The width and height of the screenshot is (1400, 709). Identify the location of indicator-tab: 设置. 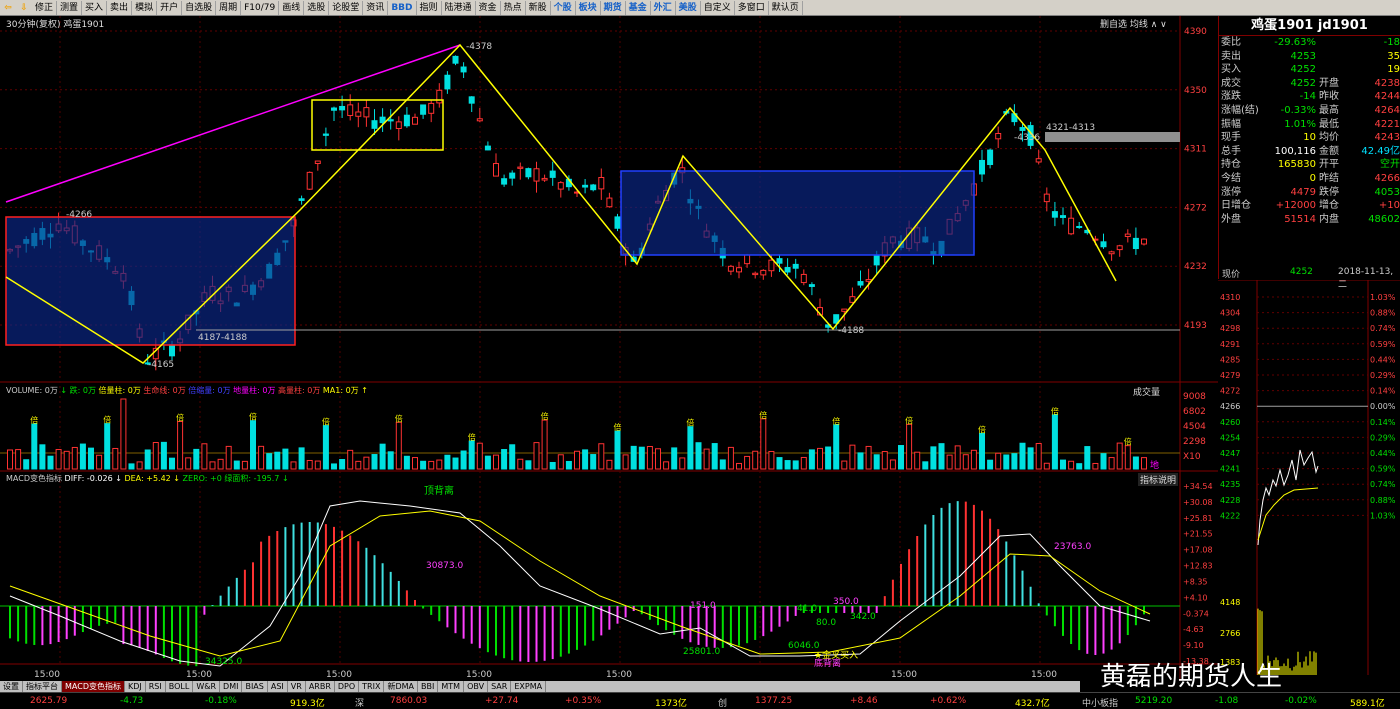
(11, 686).